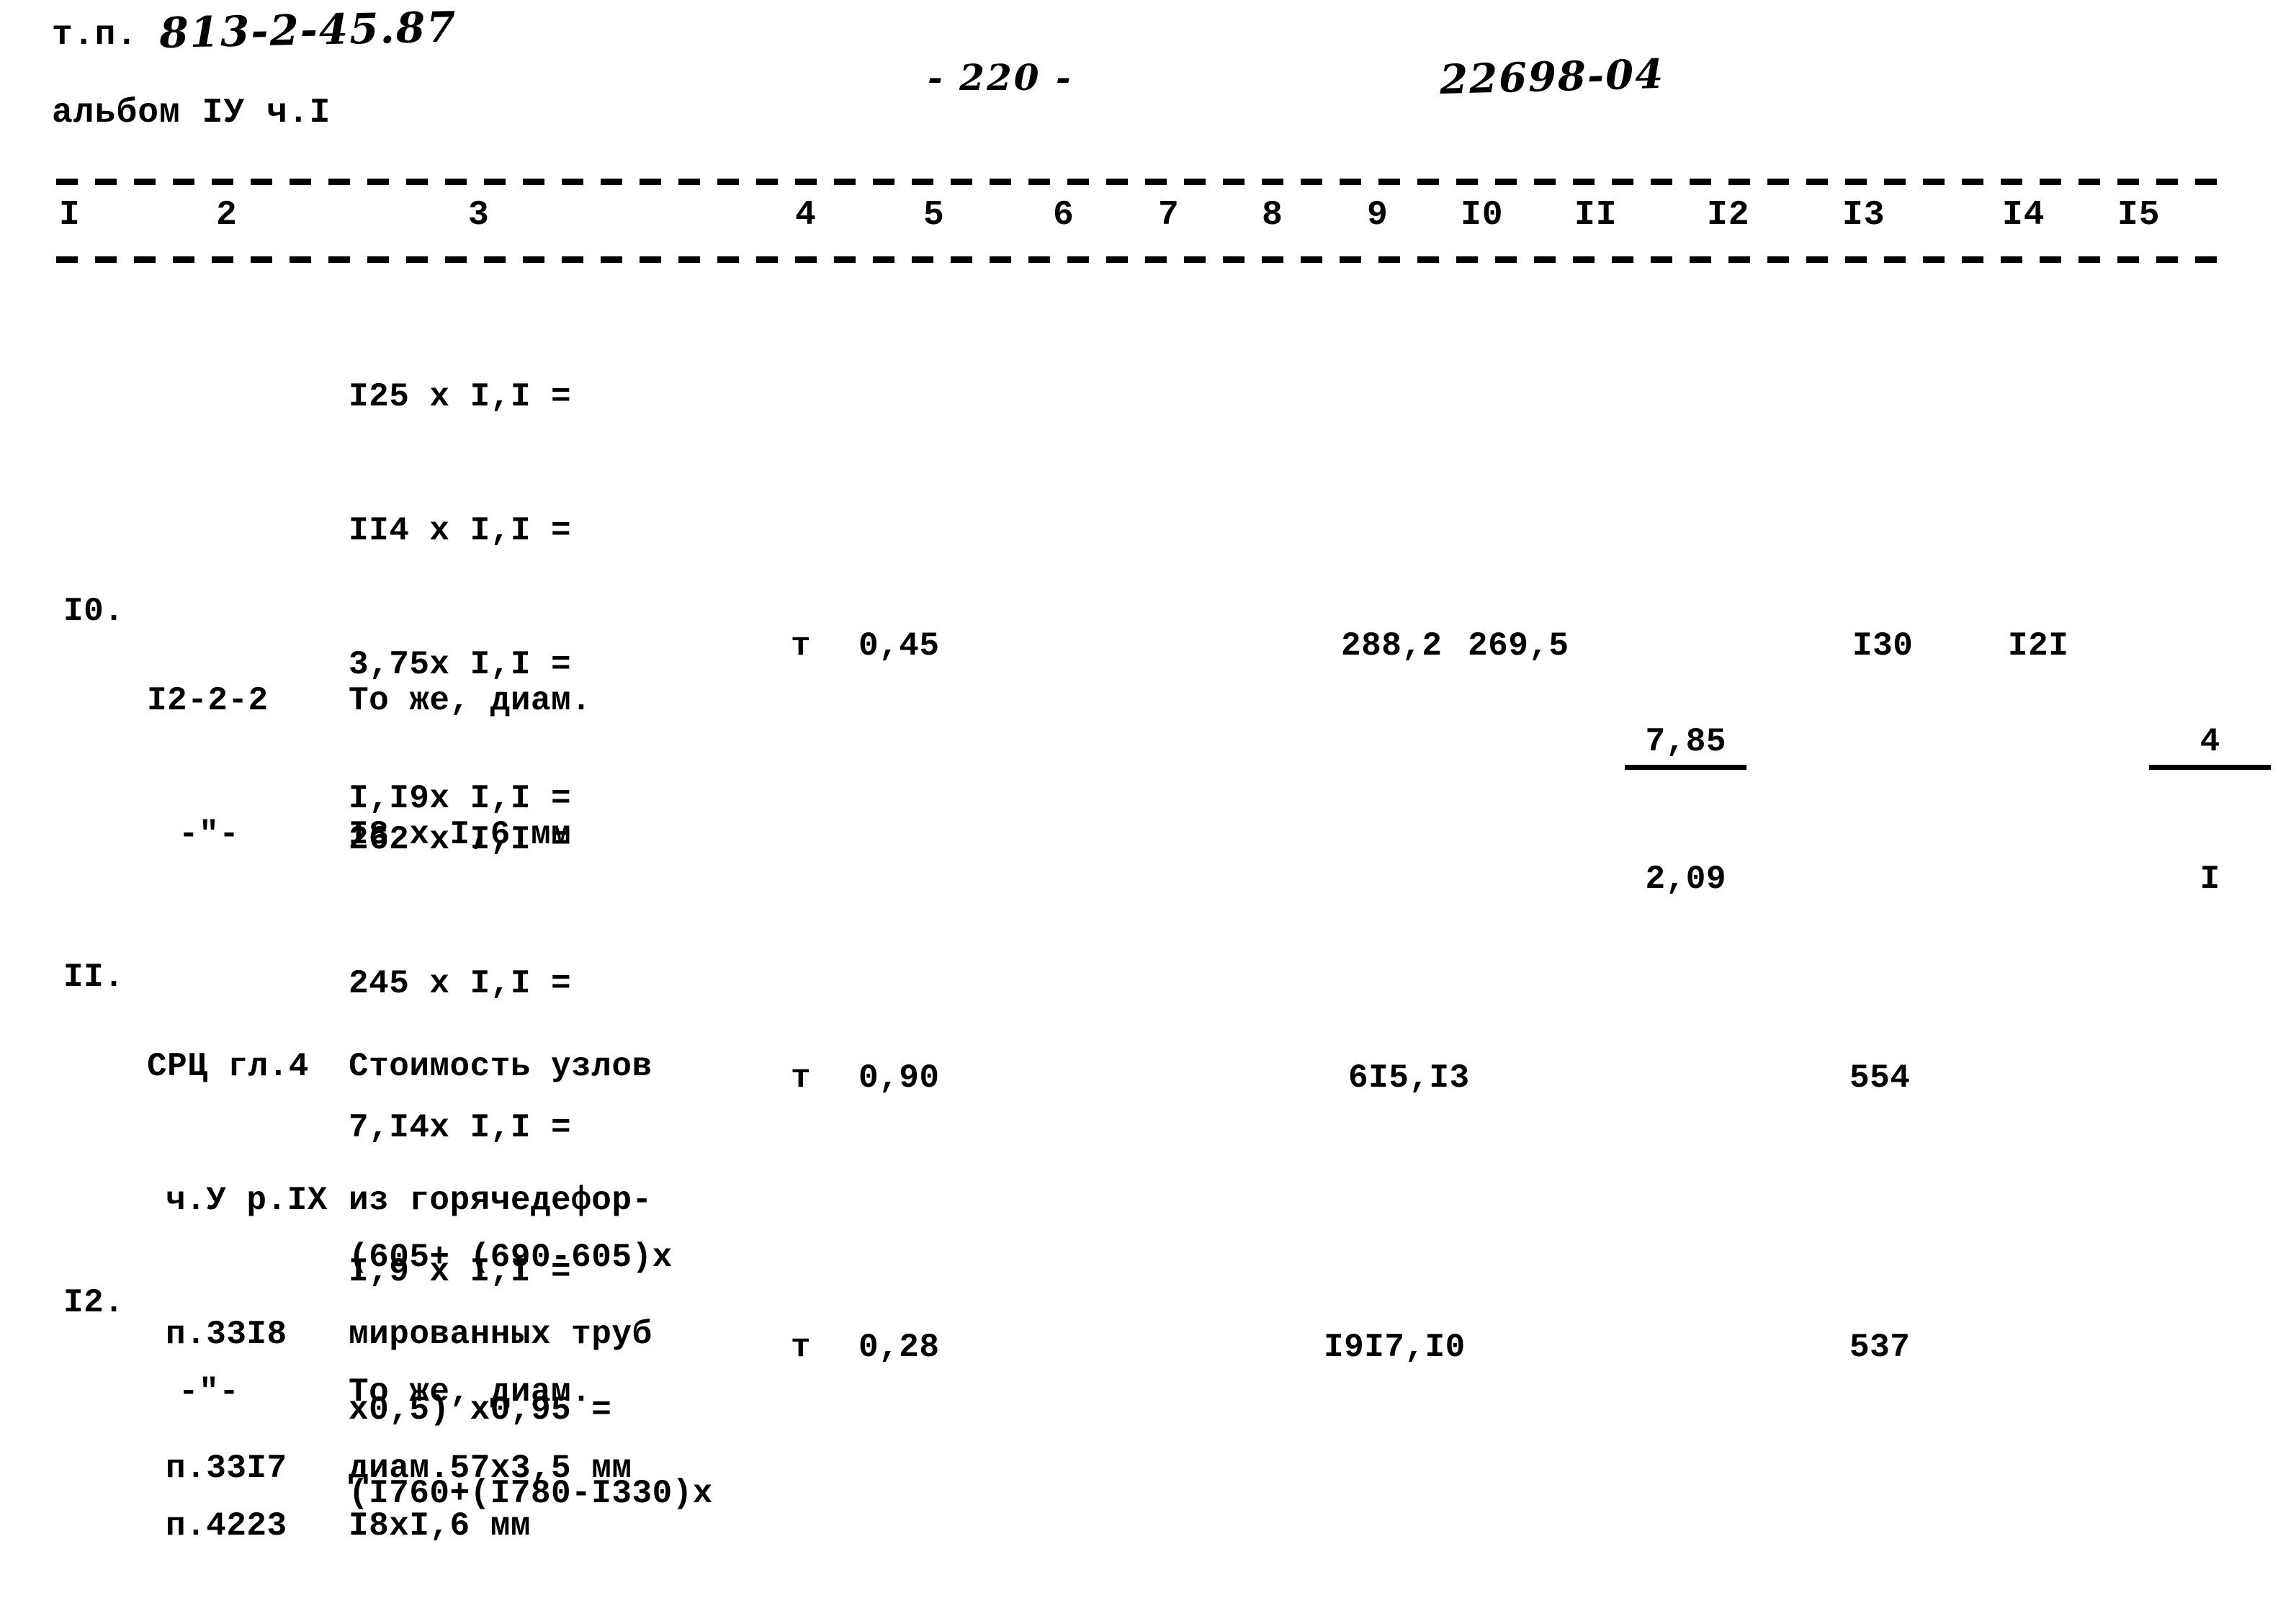  What do you see at coordinates (1140, 182) in the screenshot?
I see `table-rule-top` at bounding box center [1140, 182].